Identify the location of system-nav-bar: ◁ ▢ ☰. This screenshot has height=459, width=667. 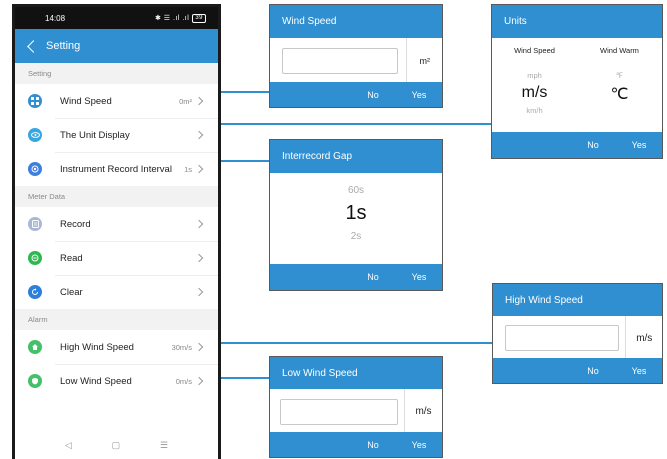
(116, 445).